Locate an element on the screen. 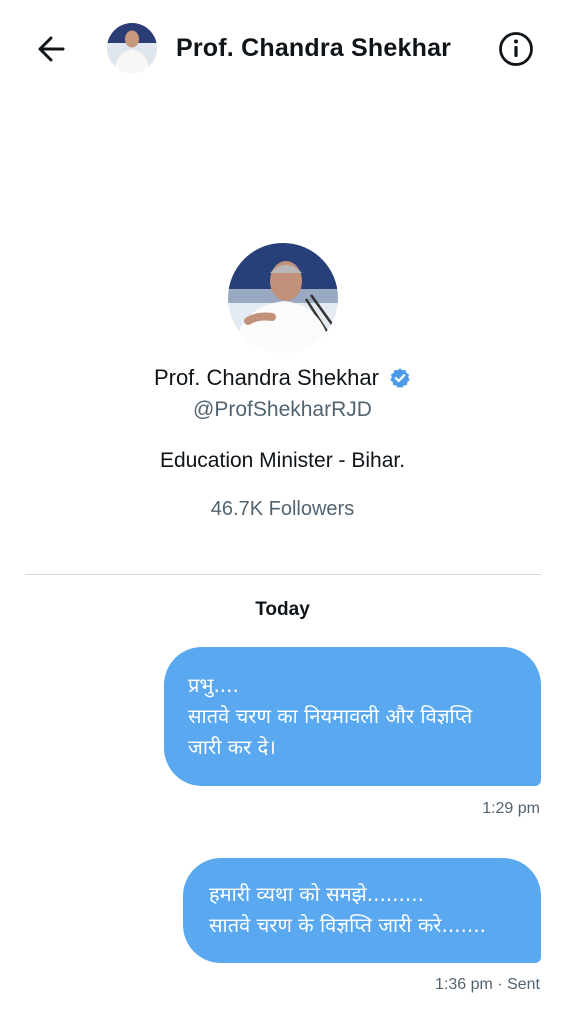 The height and width of the screenshot is (1024, 565). profile-avatar is located at coordinates (283, 298).